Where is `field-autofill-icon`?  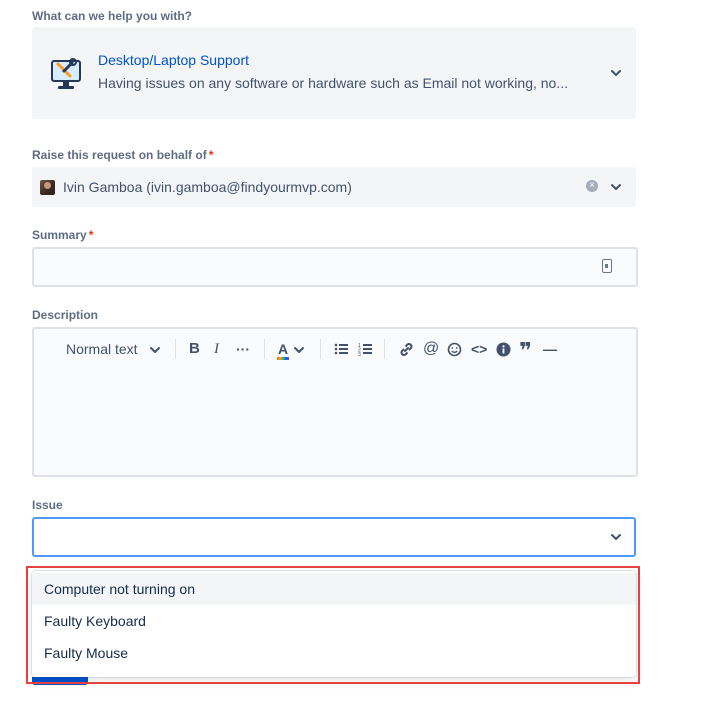 field-autofill-icon is located at coordinates (607, 266).